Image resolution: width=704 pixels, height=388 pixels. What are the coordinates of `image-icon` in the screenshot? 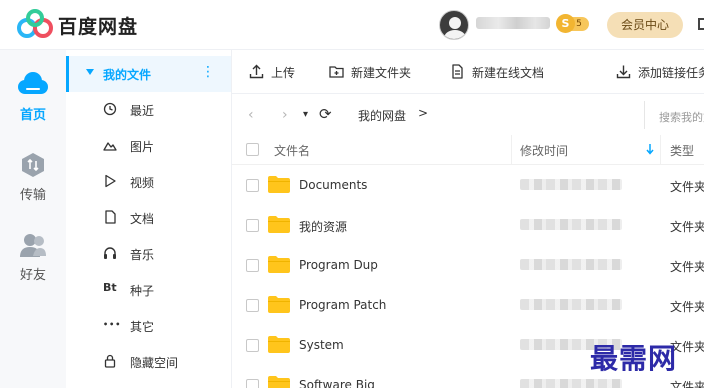 It's located at (110, 146).